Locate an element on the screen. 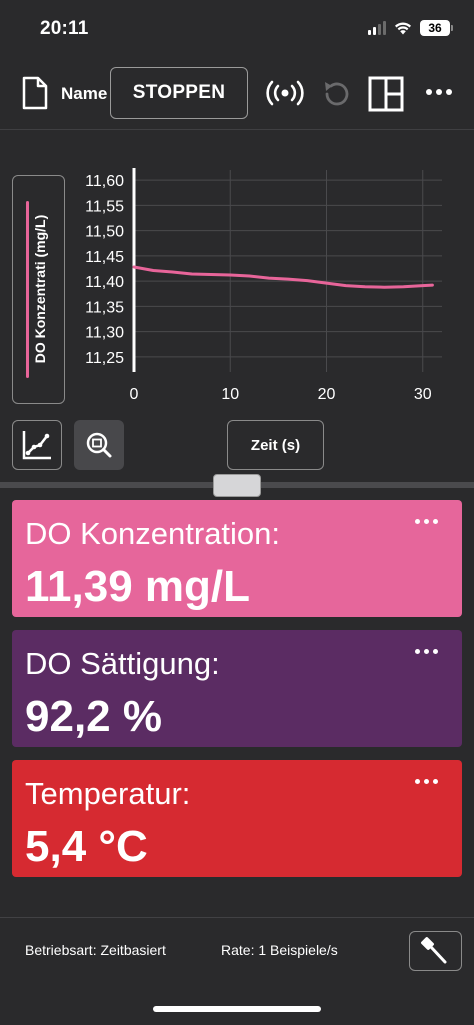 This screenshot has height=1025, width=474. graph-options-icon is located at coordinates (36, 444).